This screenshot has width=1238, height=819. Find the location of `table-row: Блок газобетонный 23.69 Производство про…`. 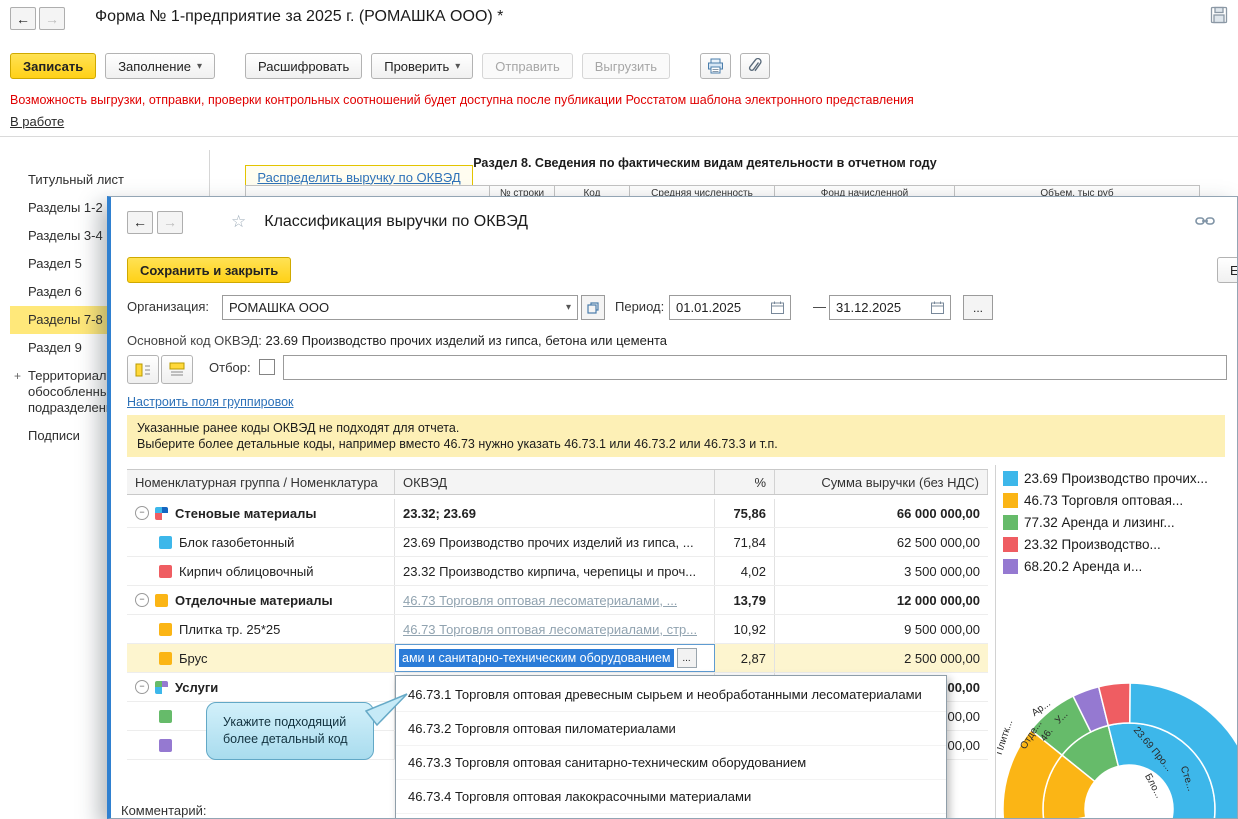

table-row: Блок газобетонный 23.69 Производство про… is located at coordinates (557, 542).